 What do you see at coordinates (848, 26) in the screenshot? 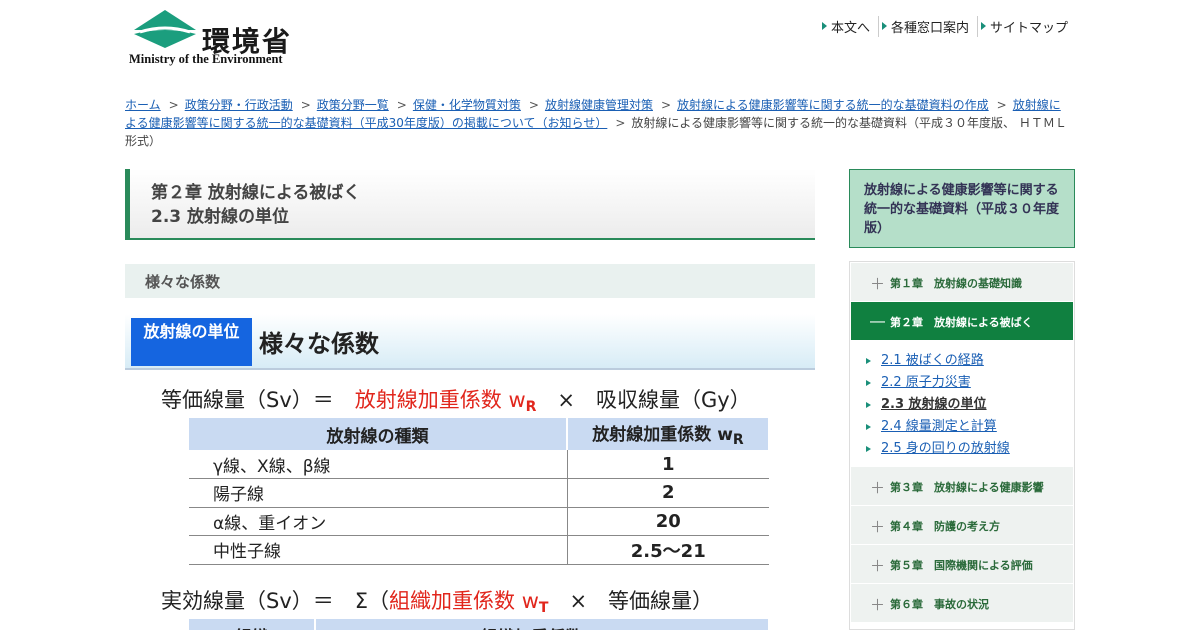
I see `skip-to-content-link: 本文へ` at bounding box center [848, 26].